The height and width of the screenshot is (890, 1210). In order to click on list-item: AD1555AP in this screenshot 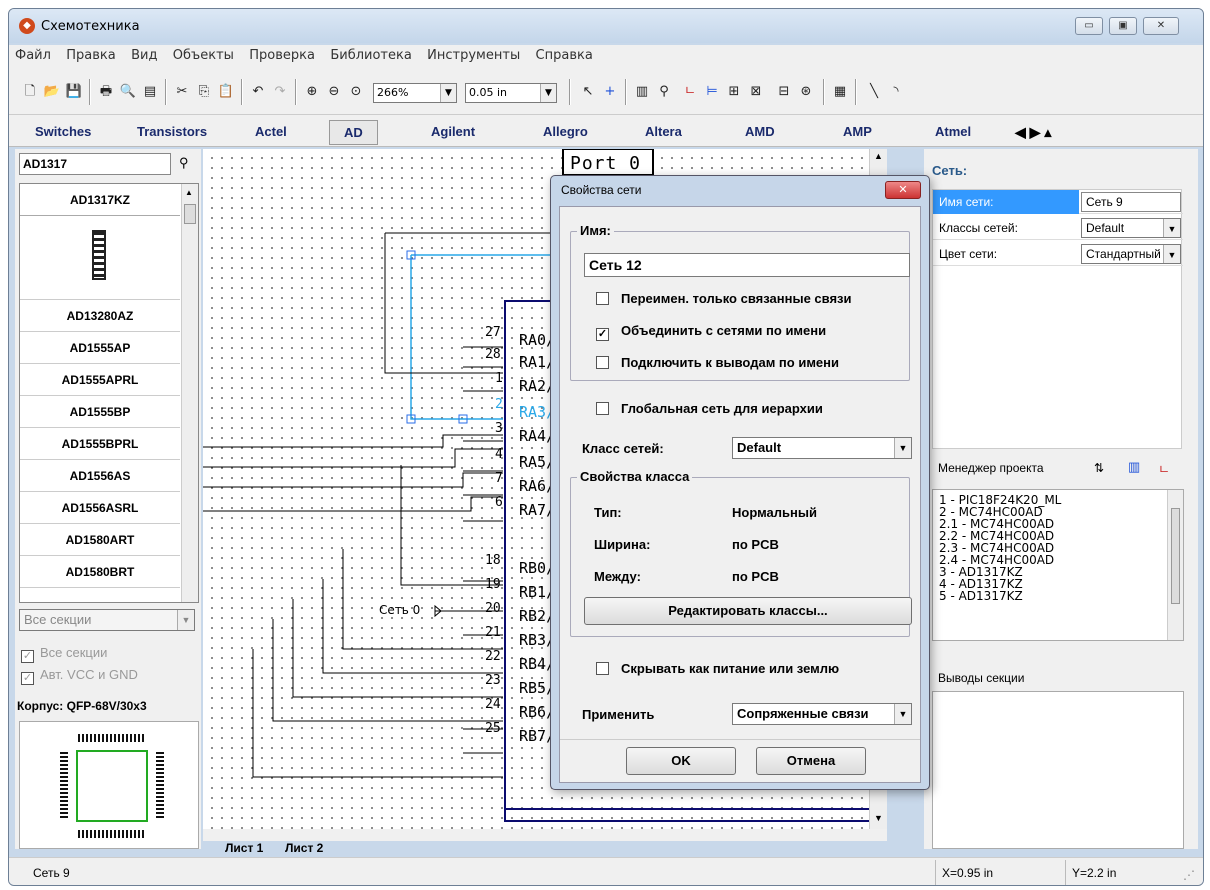, I will do `click(100, 348)`.